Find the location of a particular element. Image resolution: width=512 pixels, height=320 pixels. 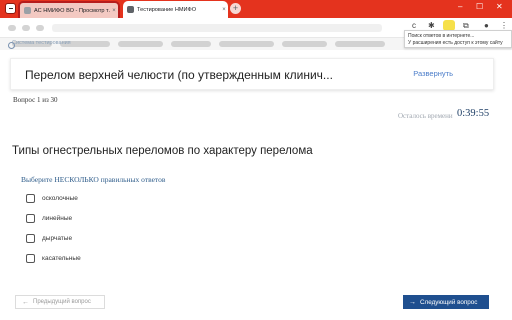

answer-label: линейные is located at coordinates (57, 218).